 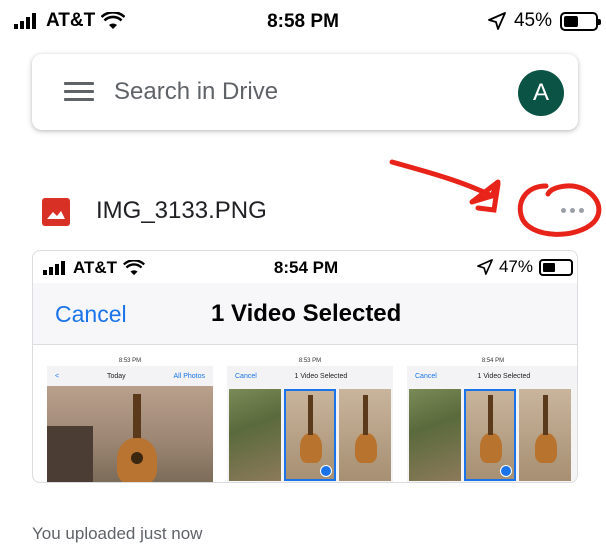 What do you see at coordinates (305, 267) in the screenshot?
I see `preview-status-bar: AT&T 8:54 PM 47%` at bounding box center [305, 267].